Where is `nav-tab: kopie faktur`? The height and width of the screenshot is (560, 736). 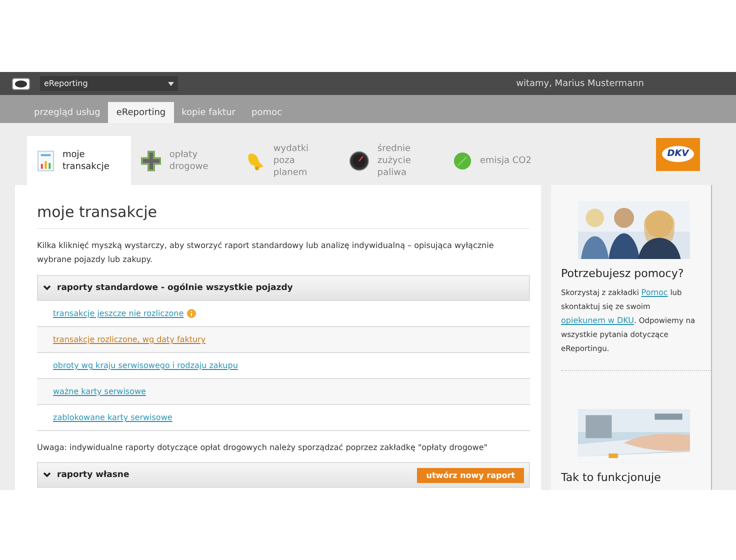 nav-tab: kopie faktur is located at coordinates (209, 112).